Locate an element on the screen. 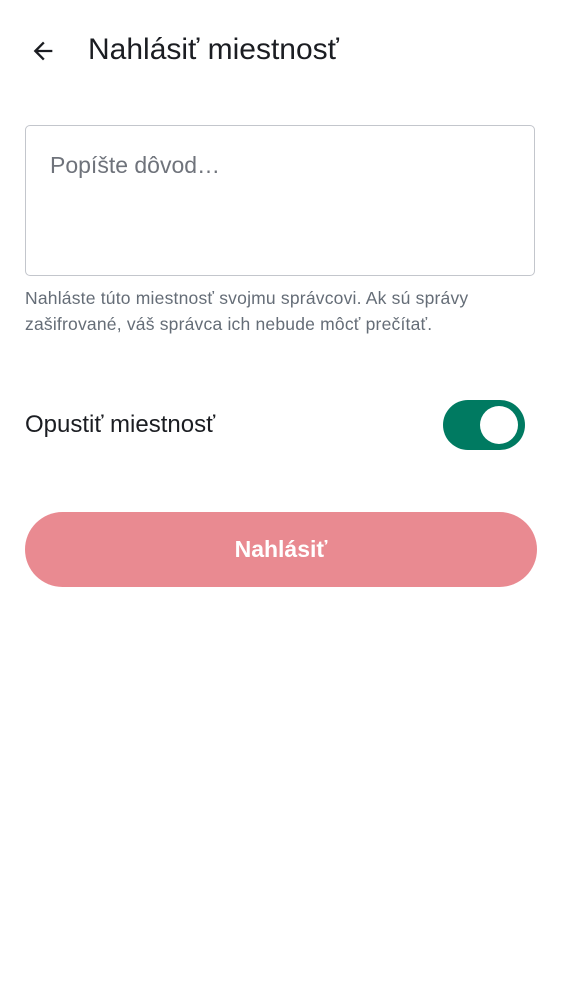 This screenshot has height=1000, width=562. leave-room-toggle is located at coordinates (484, 425).